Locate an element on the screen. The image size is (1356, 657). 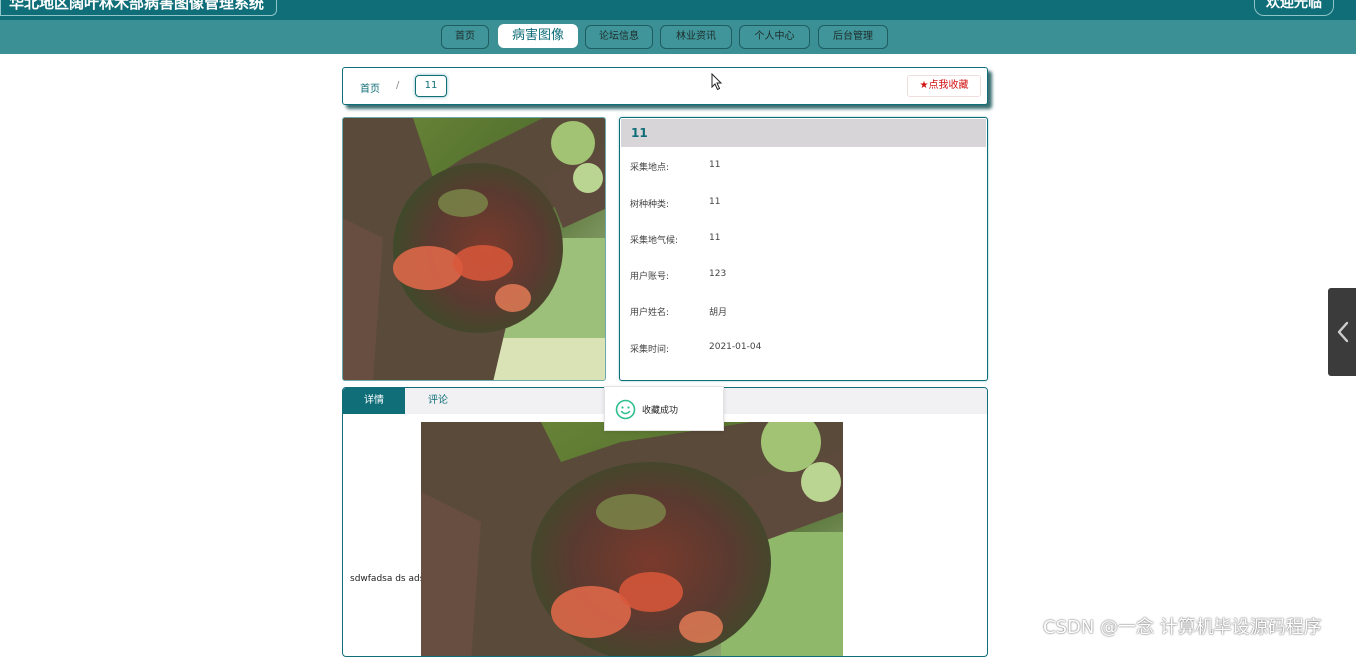
breadcrumb-current: 11 is located at coordinates (431, 86).